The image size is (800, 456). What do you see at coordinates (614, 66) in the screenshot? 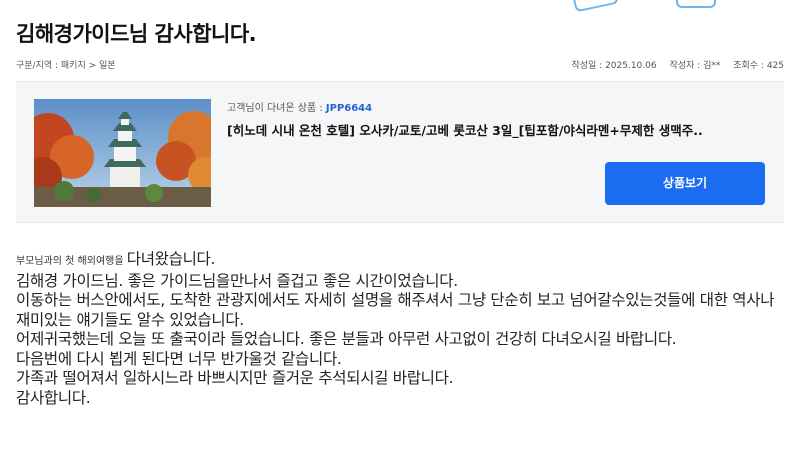
I see `post-date: 작성일 : 2025.10.06` at bounding box center [614, 66].